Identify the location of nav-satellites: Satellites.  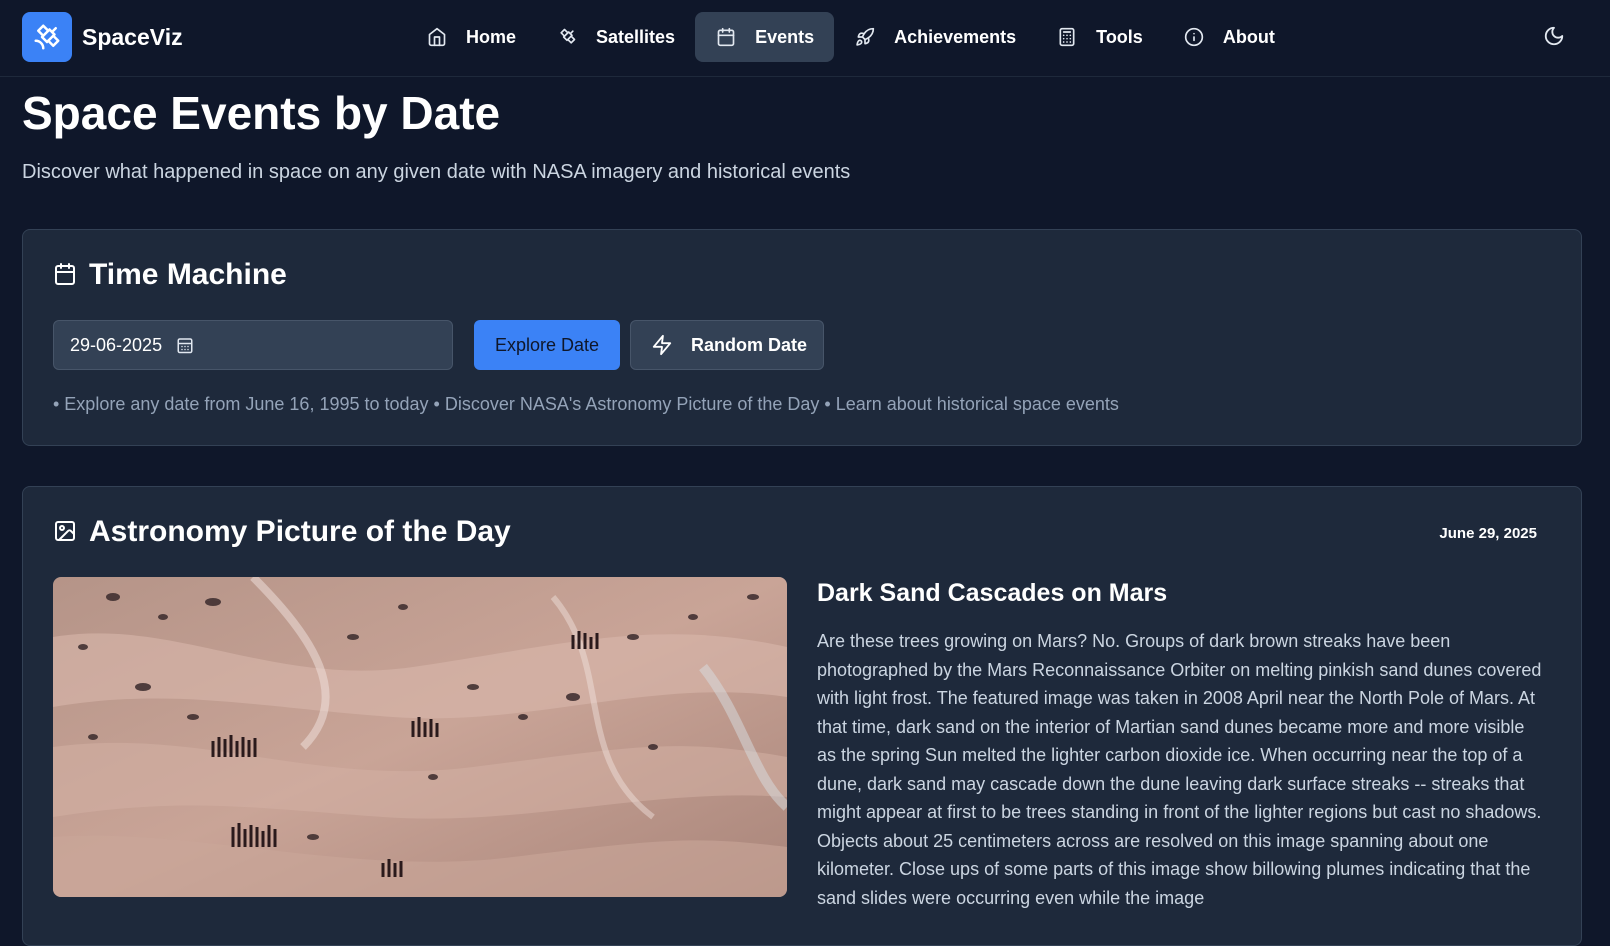
(615, 37).